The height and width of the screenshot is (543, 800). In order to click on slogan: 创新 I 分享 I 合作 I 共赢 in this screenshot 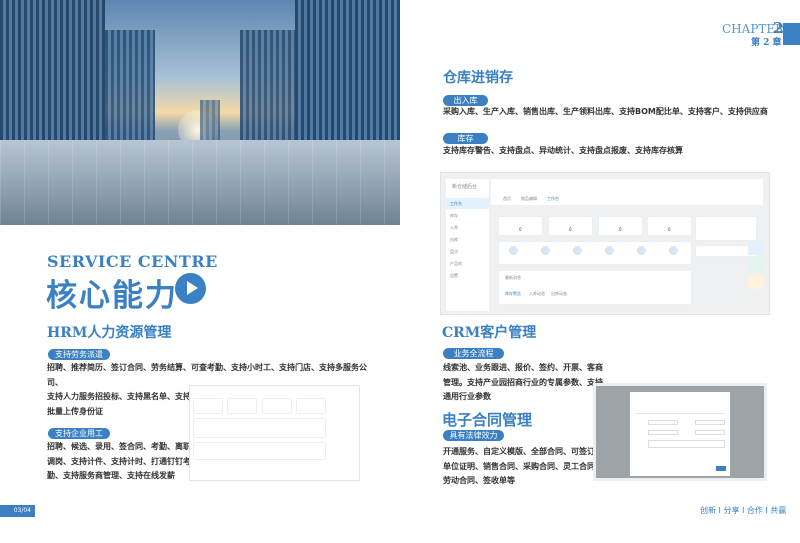, I will do `click(743, 510)`.